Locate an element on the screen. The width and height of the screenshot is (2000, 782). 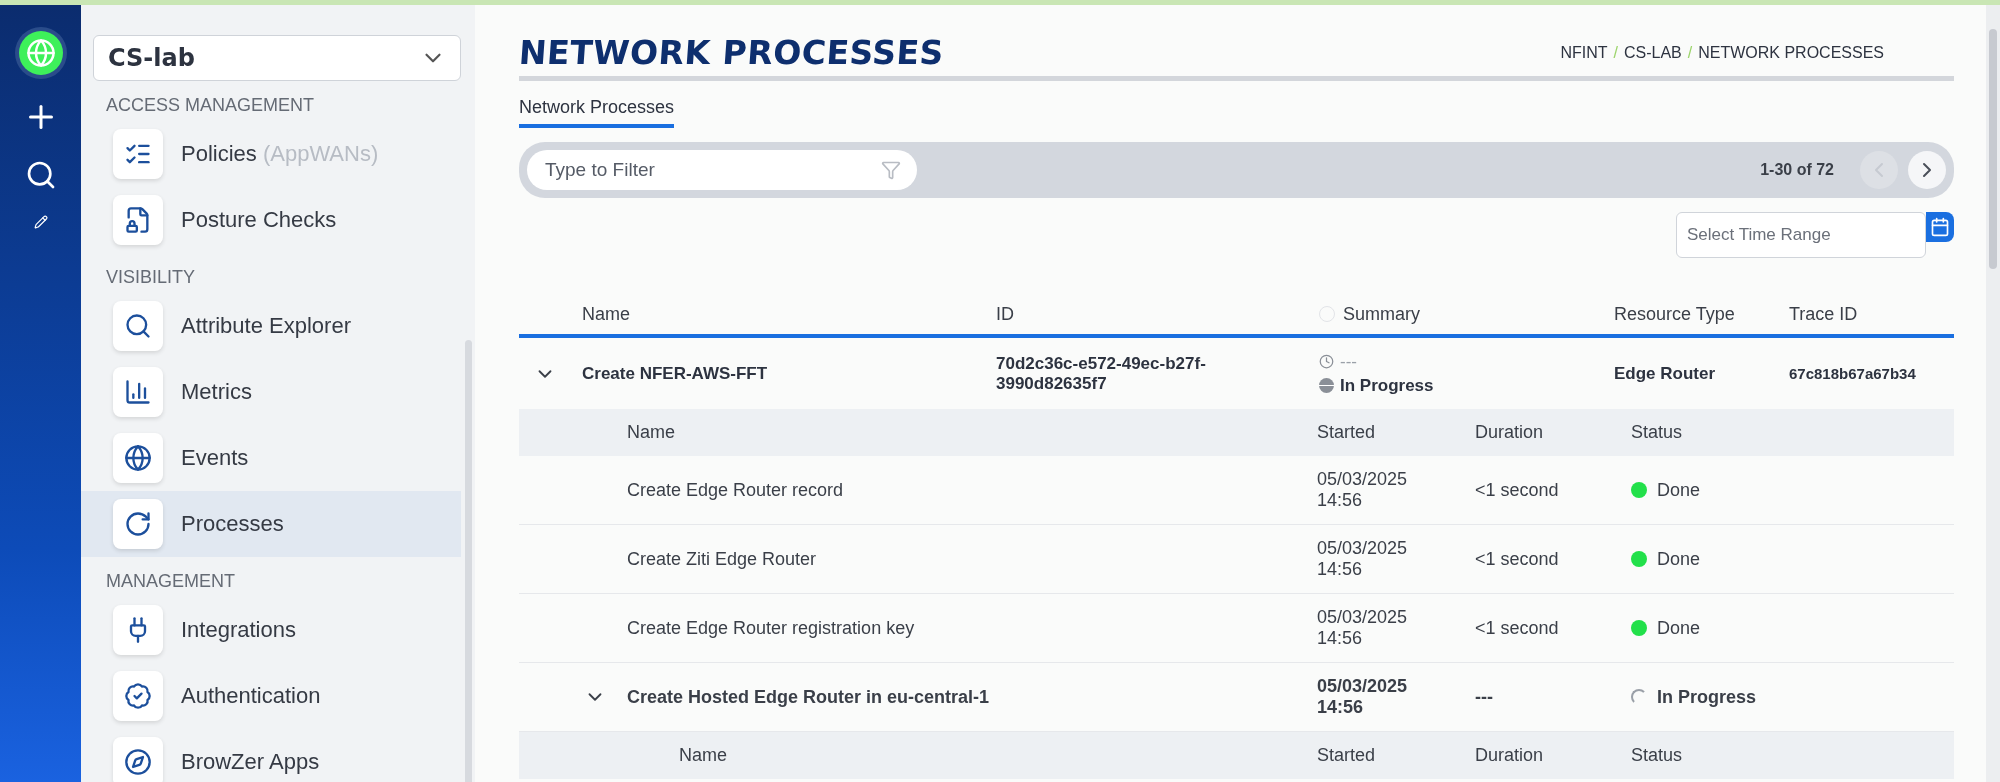
summary-status: In Progress is located at coordinates (1387, 385).